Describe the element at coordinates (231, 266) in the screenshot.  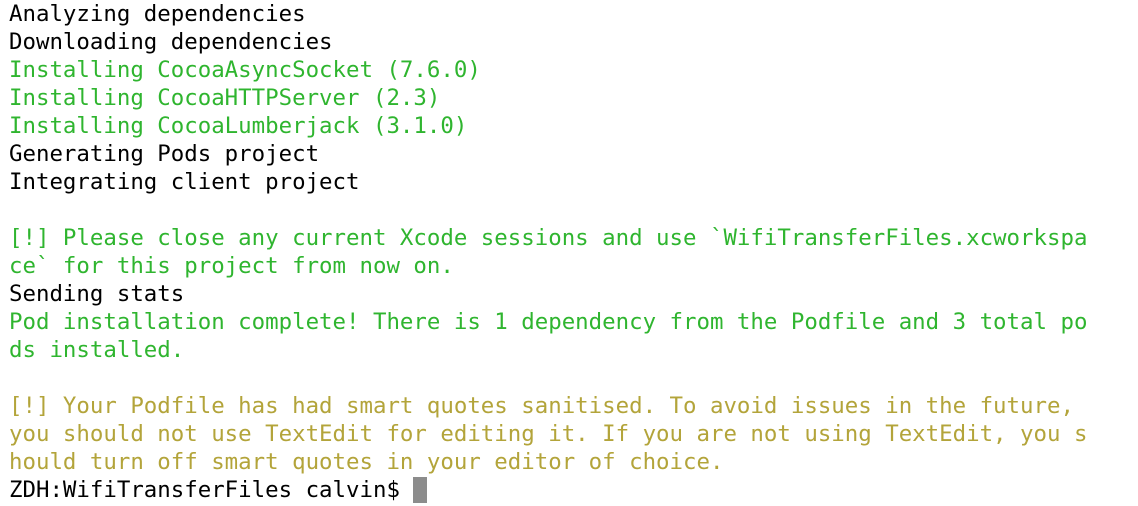
I see `output-line: ce` for this project from now on.` at that location.